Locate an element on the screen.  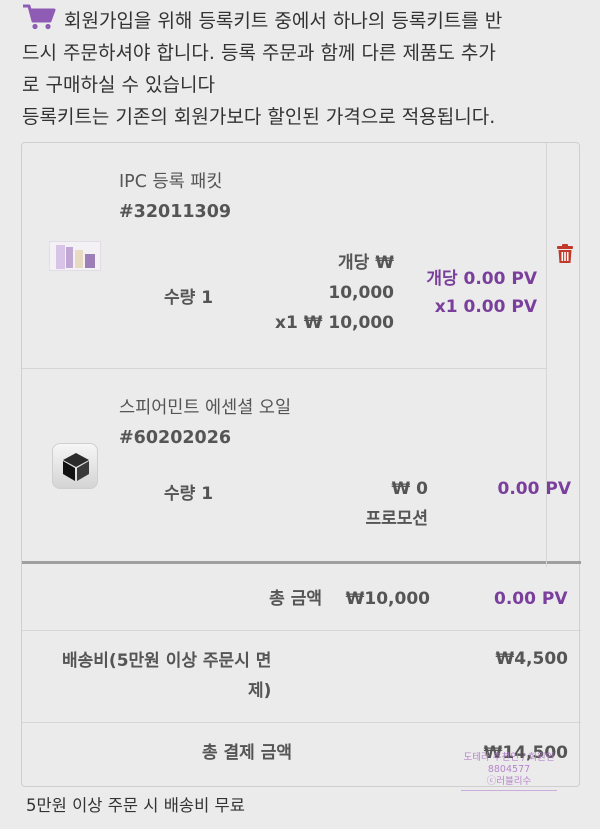
notice-line-1: 회원가입을 위해 등록키트 중에서 하나의 등록키트를 반 is located at coordinates (283, 21).